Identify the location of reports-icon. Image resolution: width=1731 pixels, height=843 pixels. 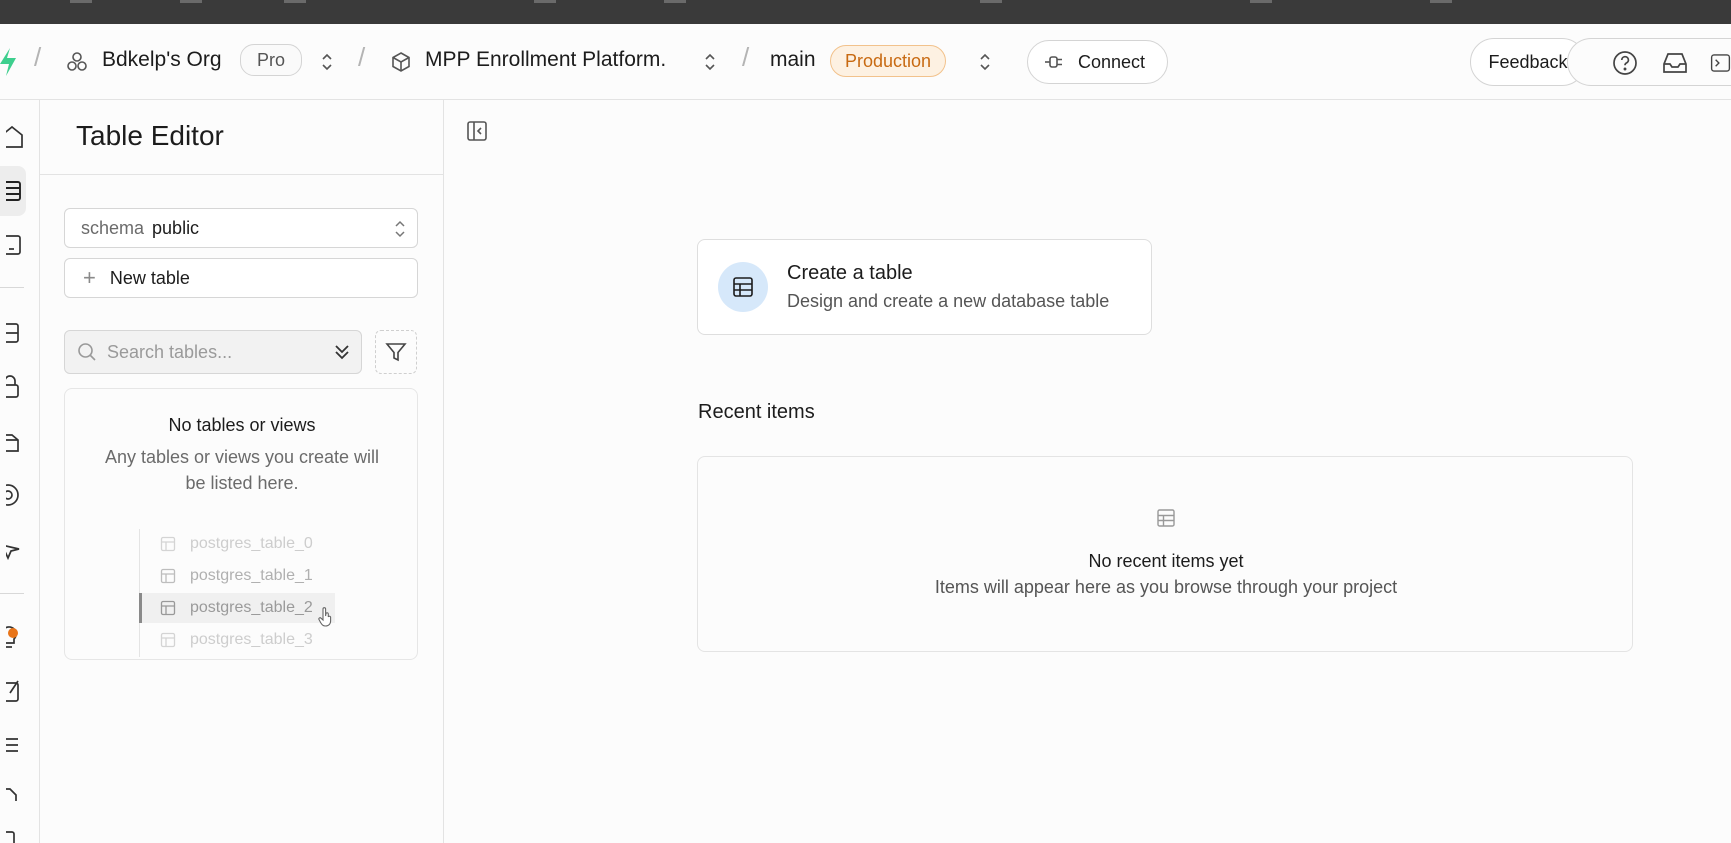
(13, 691).